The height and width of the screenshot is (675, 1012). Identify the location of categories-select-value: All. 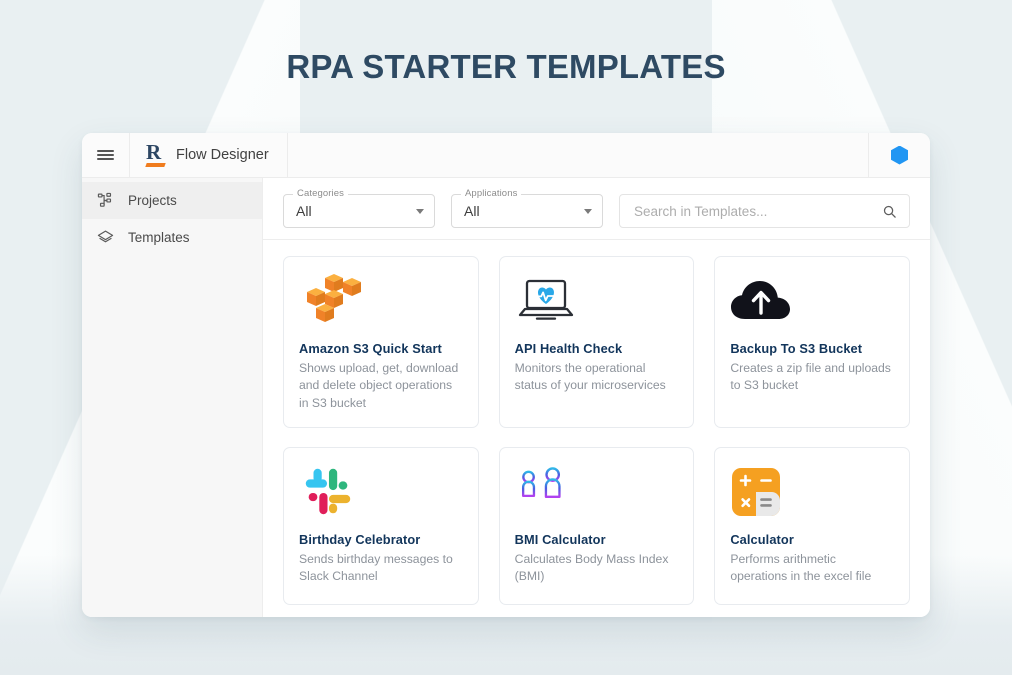
(304, 211).